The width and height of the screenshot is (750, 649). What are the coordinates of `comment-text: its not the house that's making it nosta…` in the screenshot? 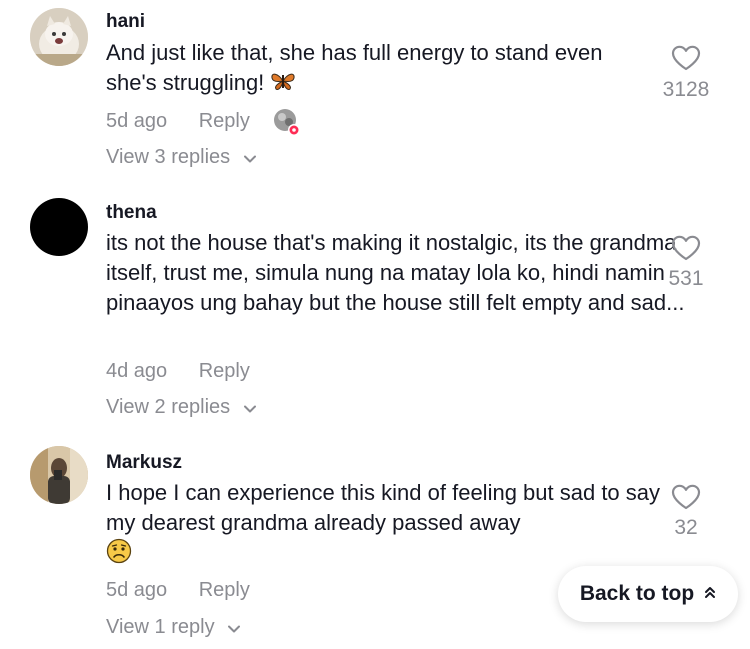 It's located at (395, 272).